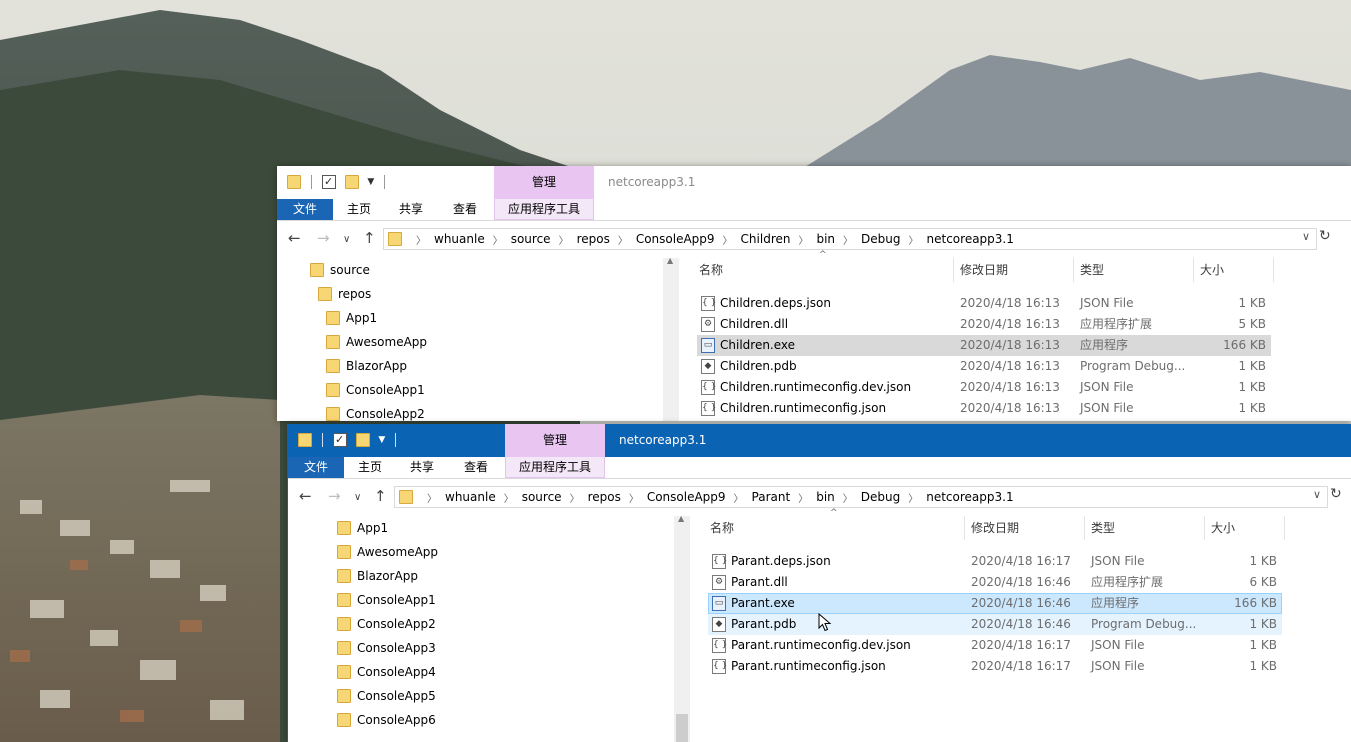  What do you see at coordinates (340, 270) in the screenshot?
I see `nav-item-source: source` at bounding box center [340, 270].